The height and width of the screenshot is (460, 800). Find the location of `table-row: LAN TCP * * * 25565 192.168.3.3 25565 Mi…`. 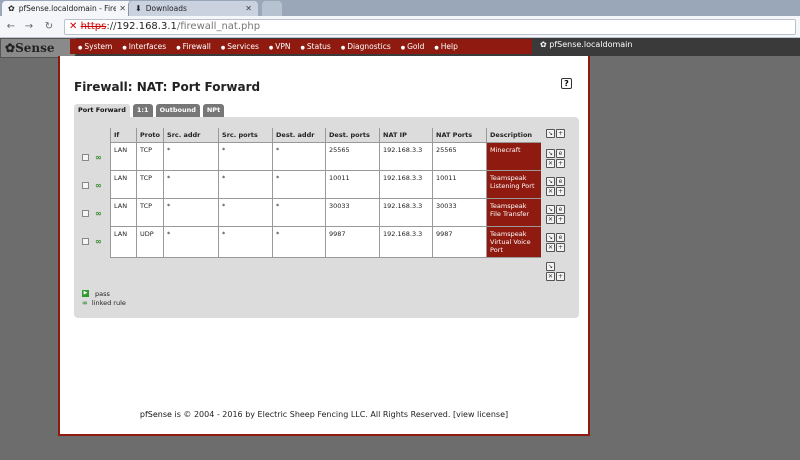

table-row: LAN TCP * * * 25565 192.168.3.3 25565 Mi… is located at coordinates (325, 156).